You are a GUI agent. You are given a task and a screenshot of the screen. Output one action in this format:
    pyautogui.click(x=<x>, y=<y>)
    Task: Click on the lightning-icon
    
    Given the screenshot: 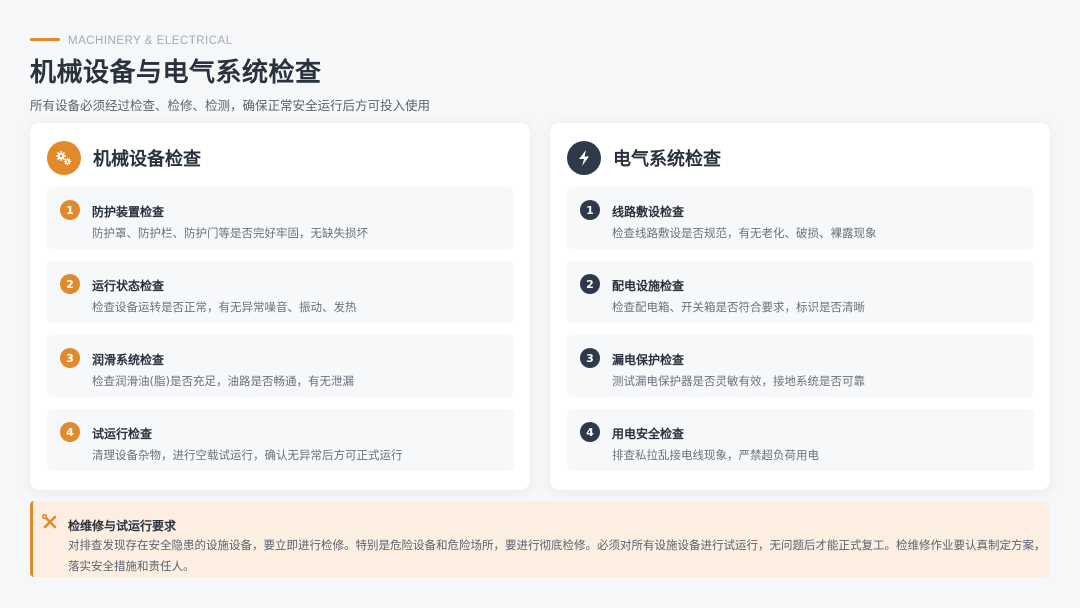 What is the action you would take?
    pyautogui.click(x=584, y=158)
    